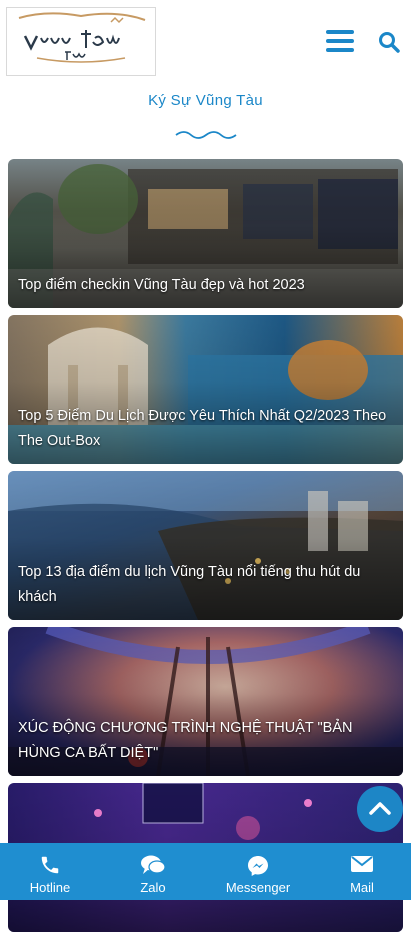 The width and height of the screenshot is (411, 939). What do you see at coordinates (389, 42) in the screenshot?
I see `search-icon` at bounding box center [389, 42].